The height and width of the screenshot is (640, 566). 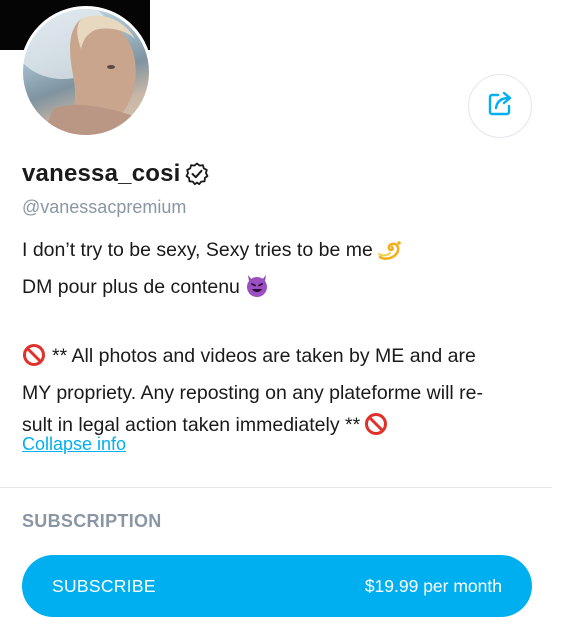 What do you see at coordinates (74, 444) in the screenshot?
I see `collapse-info-link: Collapse info` at bounding box center [74, 444].